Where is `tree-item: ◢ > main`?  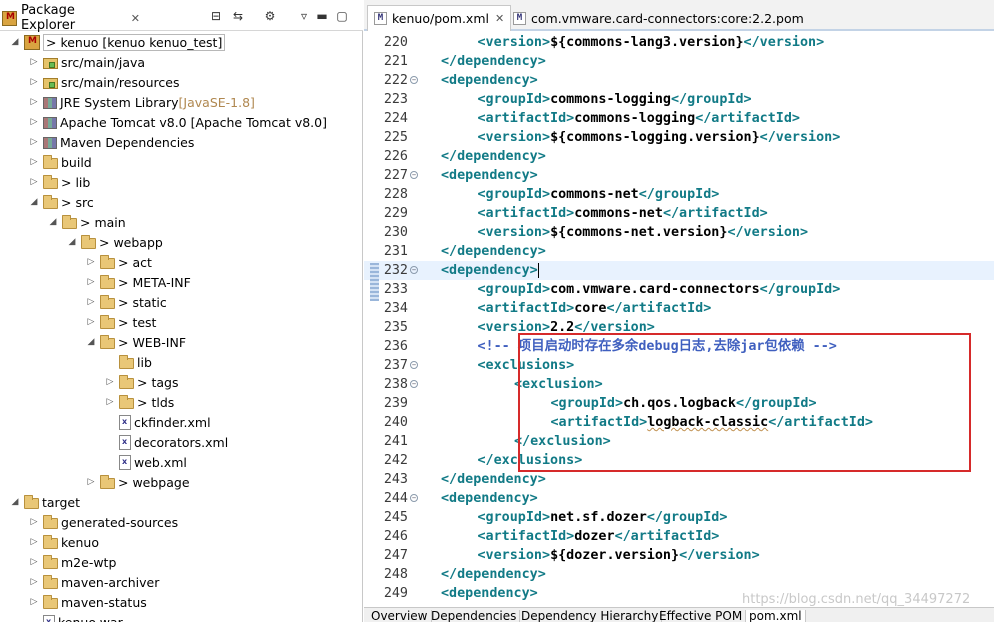 tree-item: ◢ > main is located at coordinates (63, 222).